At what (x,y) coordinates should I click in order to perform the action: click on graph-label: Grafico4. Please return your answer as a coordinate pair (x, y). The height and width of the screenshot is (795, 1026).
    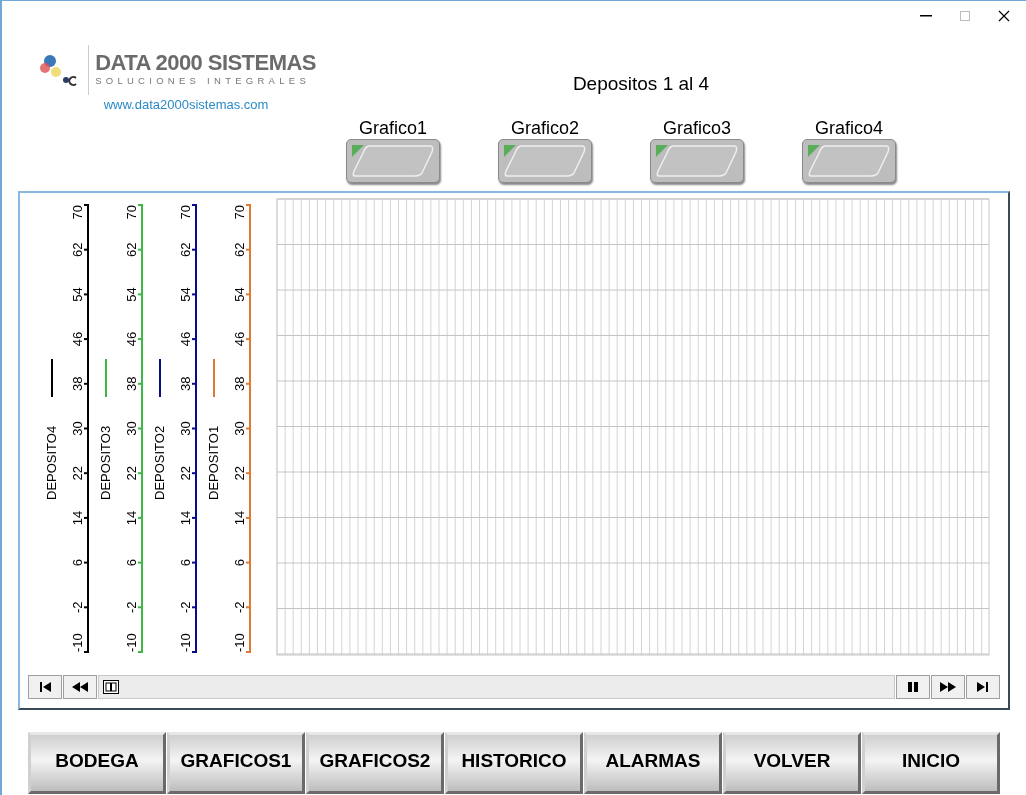
    Looking at the image, I should click on (849, 127).